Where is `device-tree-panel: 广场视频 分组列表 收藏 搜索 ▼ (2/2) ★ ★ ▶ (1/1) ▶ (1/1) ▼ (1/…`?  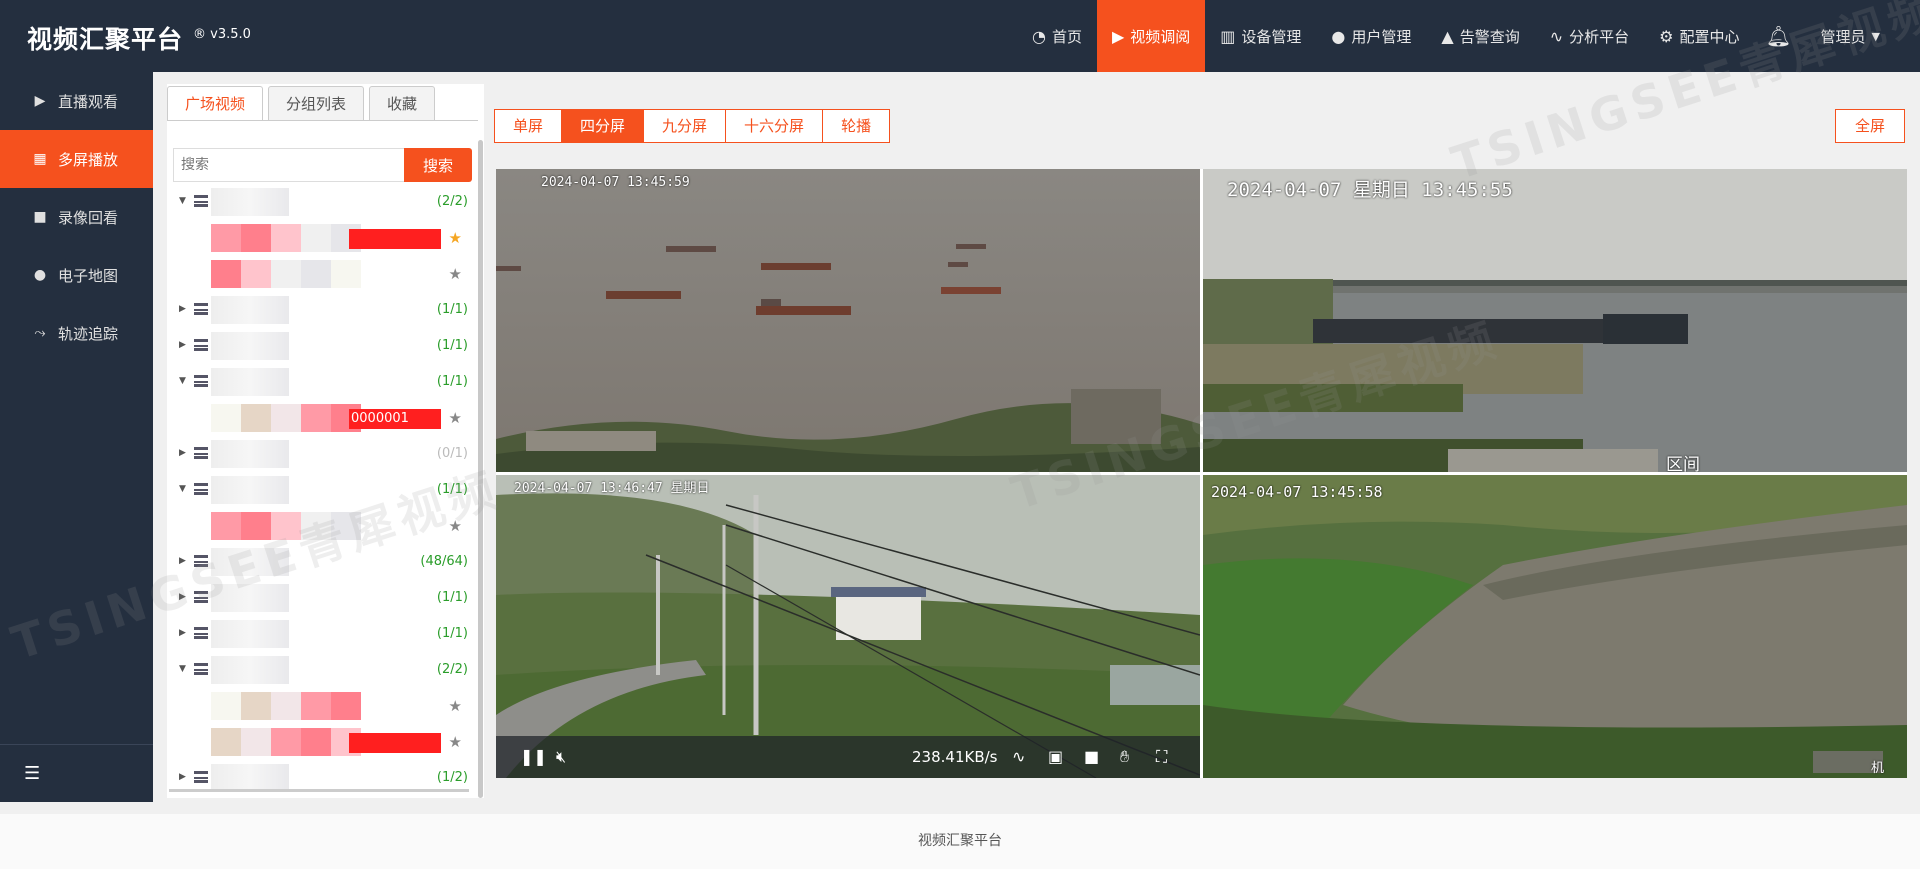
device-tree-panel: 广场视频 分组列表 收藏 搜索 ▼ (2/2) ★ ★ ▶ (1/1) ▶ (1/1) ▼ (1/… is located at coordinates (325, 441).